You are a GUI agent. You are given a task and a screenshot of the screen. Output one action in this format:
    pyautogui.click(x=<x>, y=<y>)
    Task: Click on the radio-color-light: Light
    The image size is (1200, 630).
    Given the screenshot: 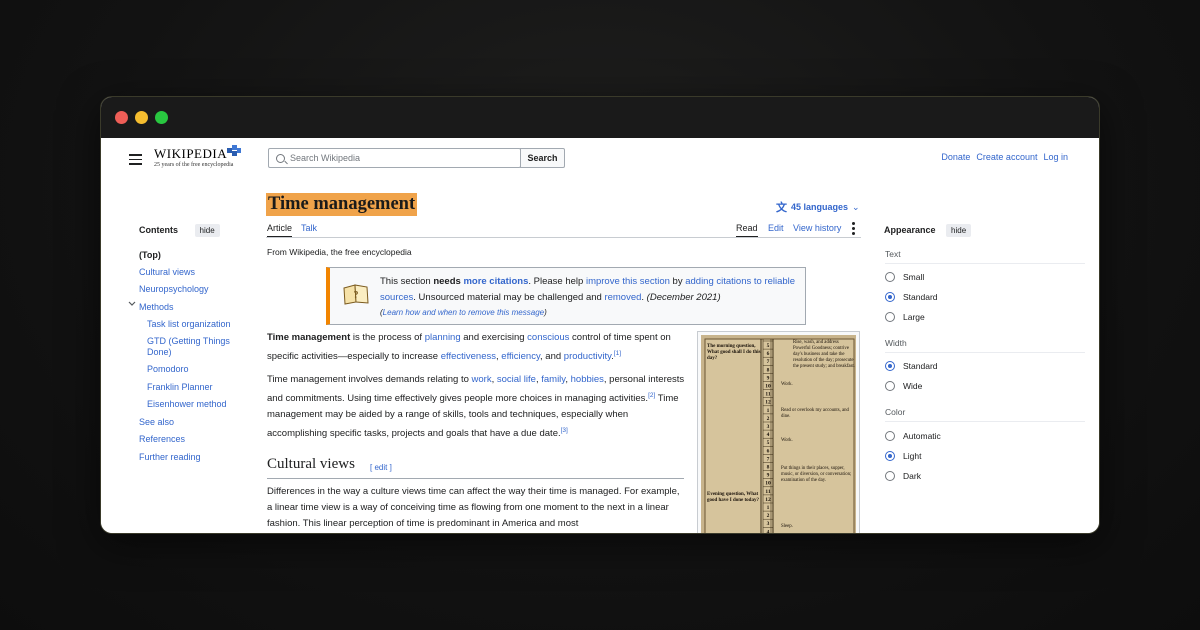 What is the action you would take?
    pyautogui.click(x=903, y=456)
    